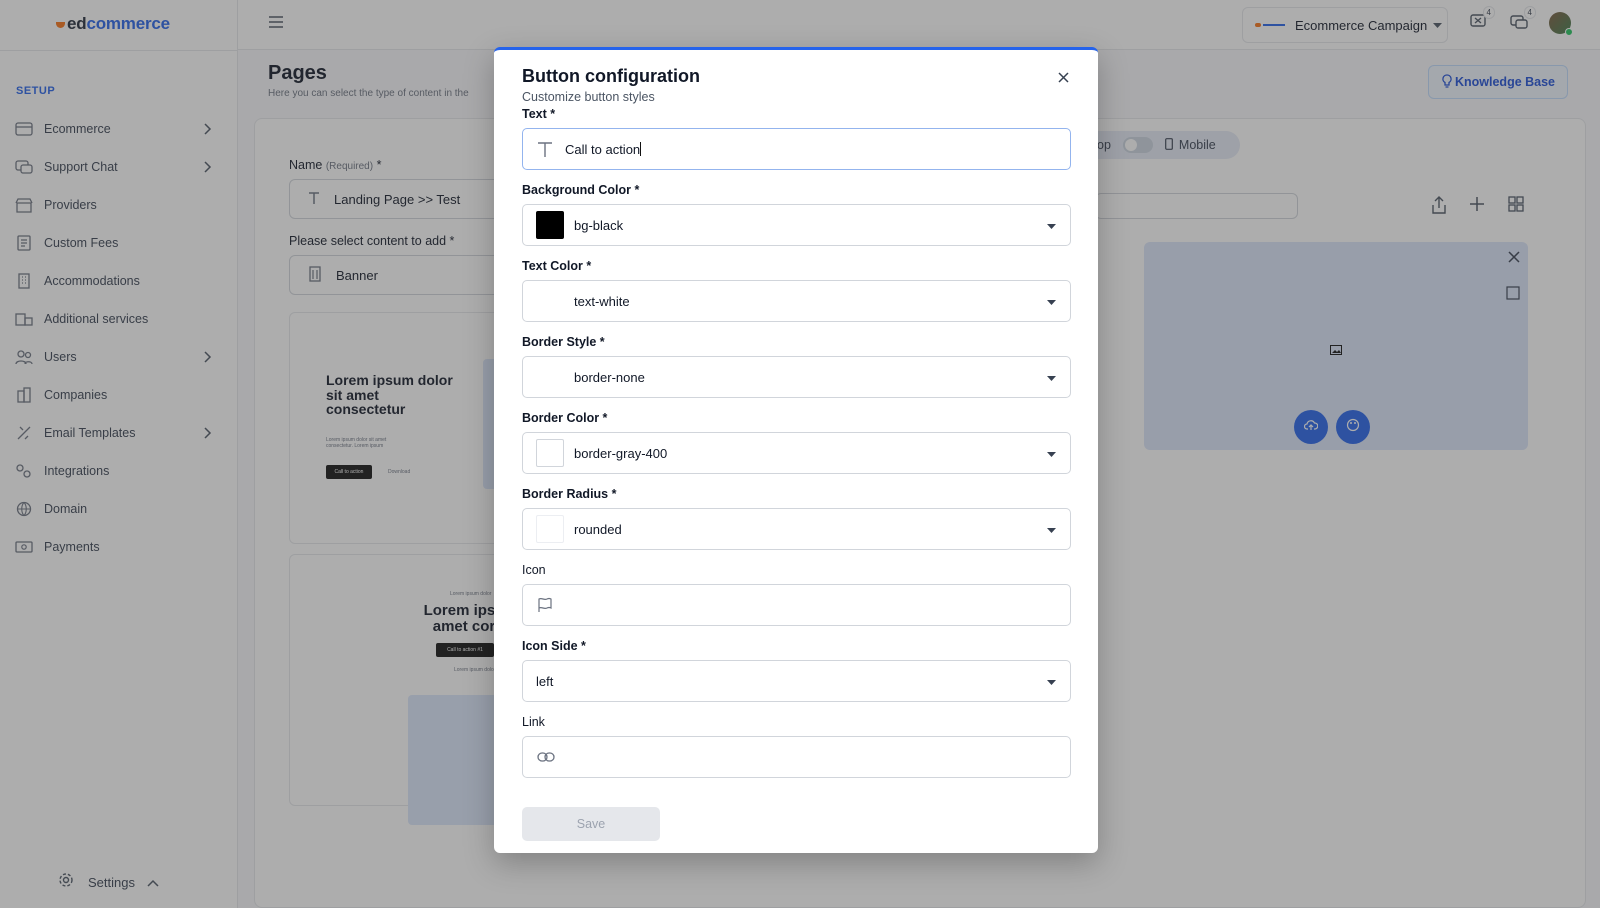 Image resolution: width=1600 pixels, height=908 pixels. Describe the element at coordinates (603, 149) in the screenshot. I see `button-text-value: Call to action` at that location.